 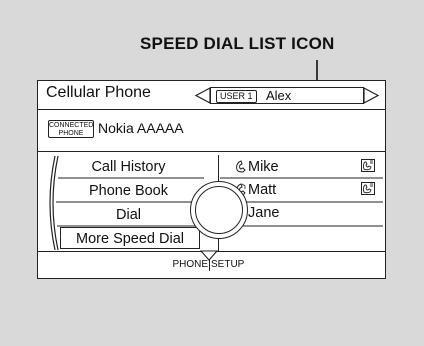 What do you see at coordinates (98, 92) in the screenshot?
I see `page-title: Cellular Phone` at bounding box center [98, 92].